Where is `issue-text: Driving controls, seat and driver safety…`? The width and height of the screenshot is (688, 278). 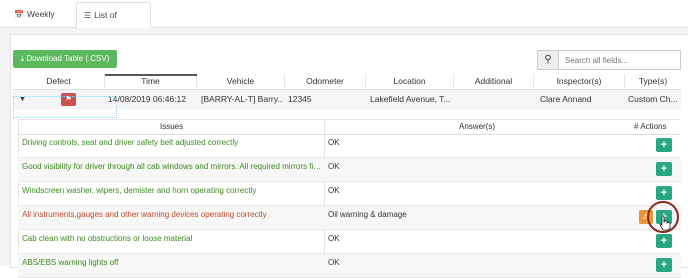 issue-text: Driving controls, seat and driver safety… is located at coordinates (130, 142).